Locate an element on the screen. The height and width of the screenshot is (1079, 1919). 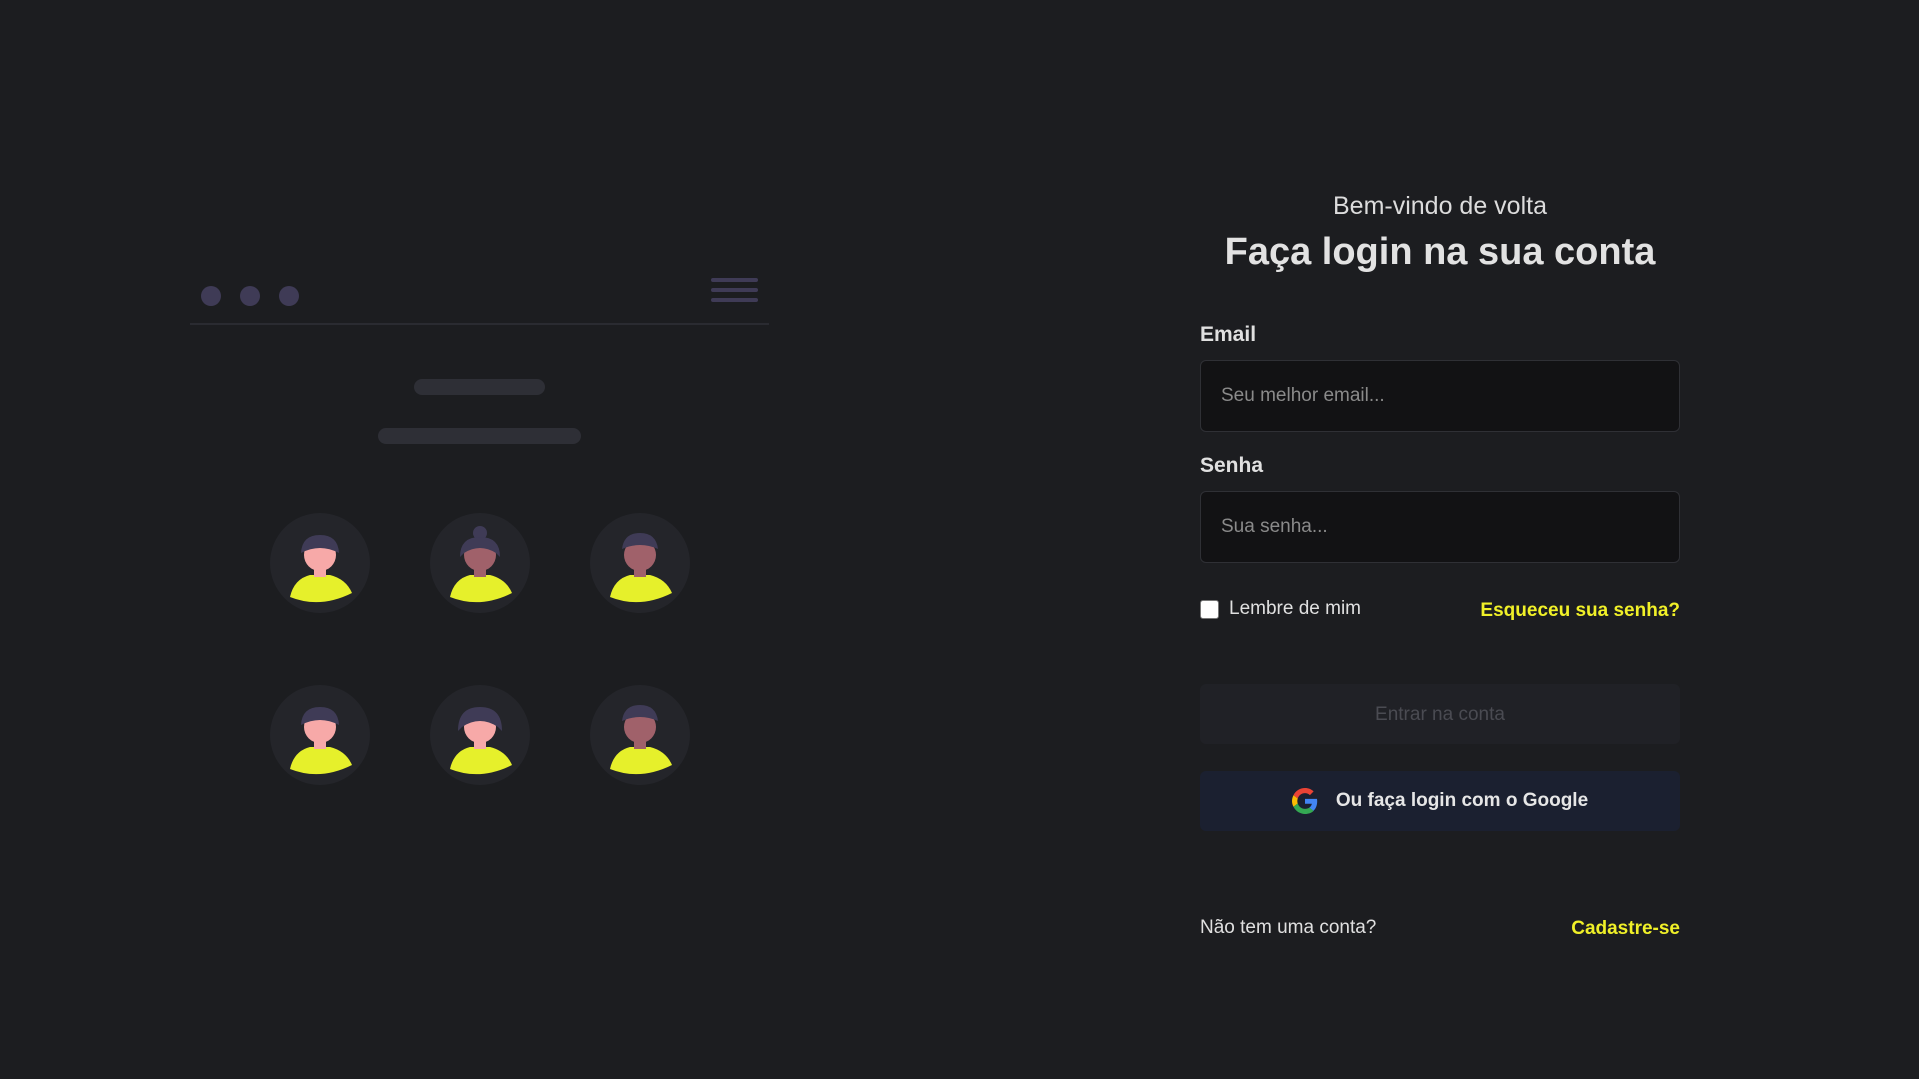
email-field is located at coordinates (1440, 396).